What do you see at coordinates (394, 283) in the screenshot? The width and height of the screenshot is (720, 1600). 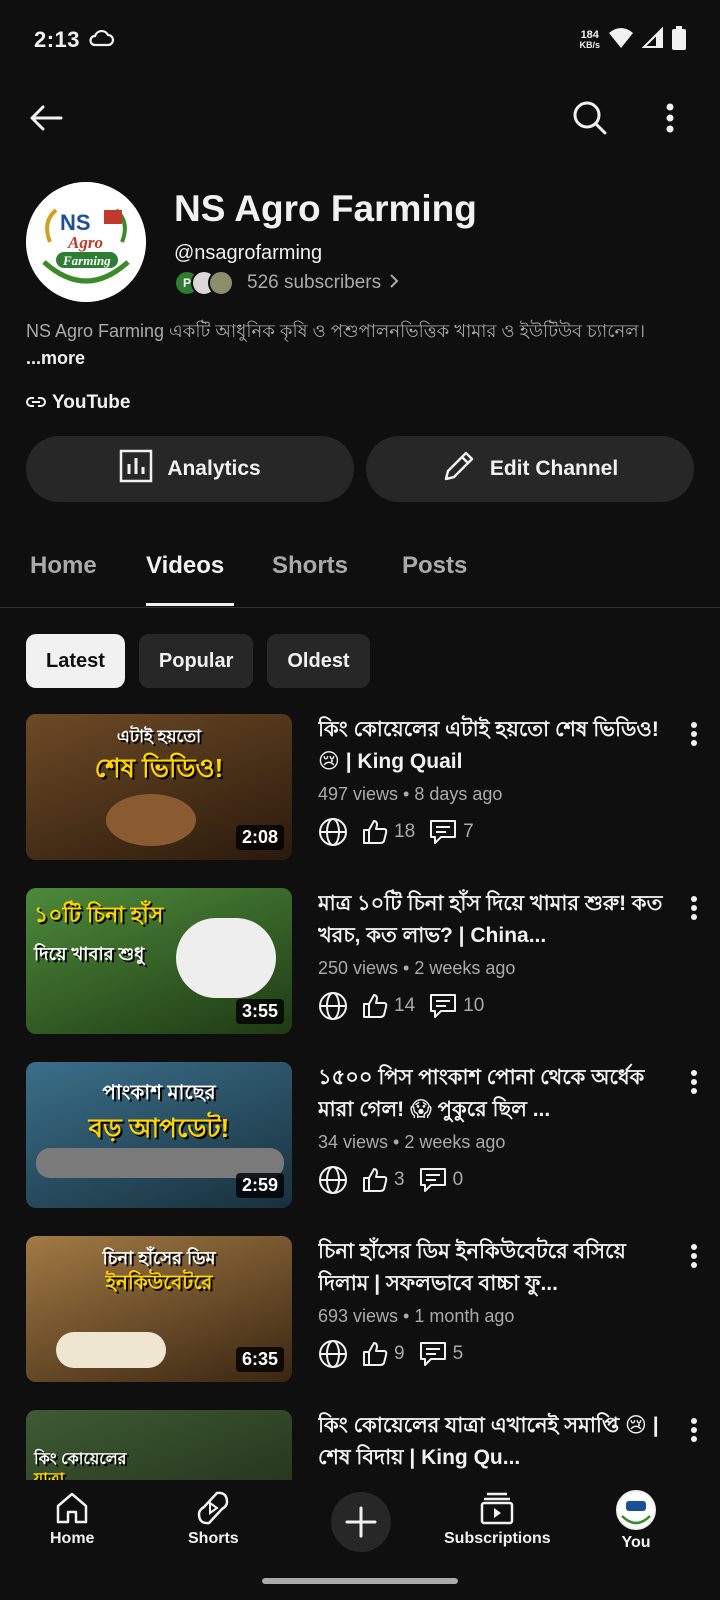 I see `chevron-right-icon` at bounding box center [394, 283].